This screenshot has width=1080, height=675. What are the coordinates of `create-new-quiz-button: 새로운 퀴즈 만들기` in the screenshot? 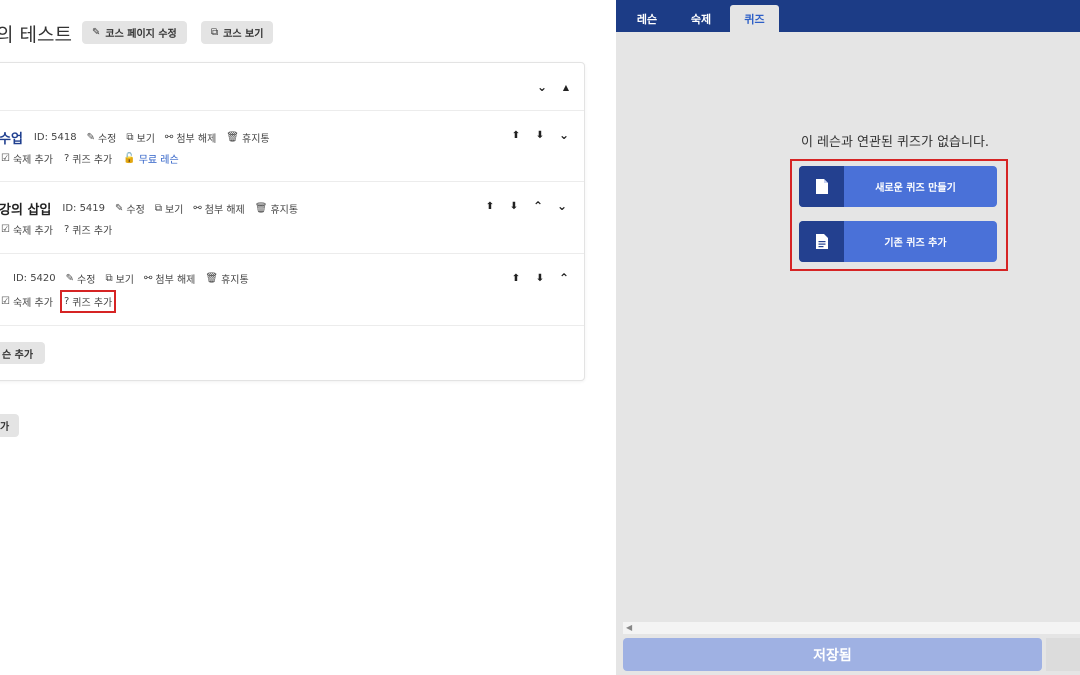 It's located at (898, 186).